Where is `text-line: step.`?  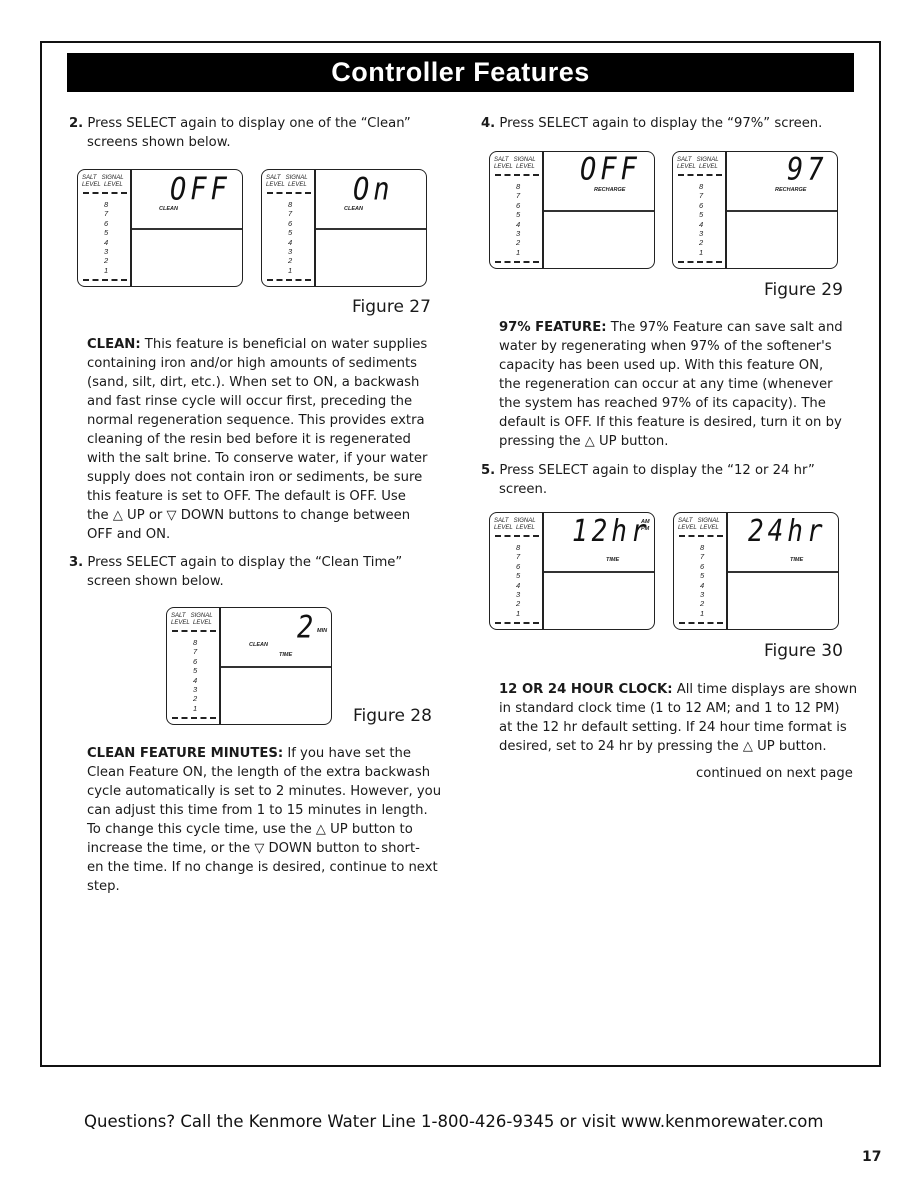
text-line: step. is located at coordinates (103, 886).